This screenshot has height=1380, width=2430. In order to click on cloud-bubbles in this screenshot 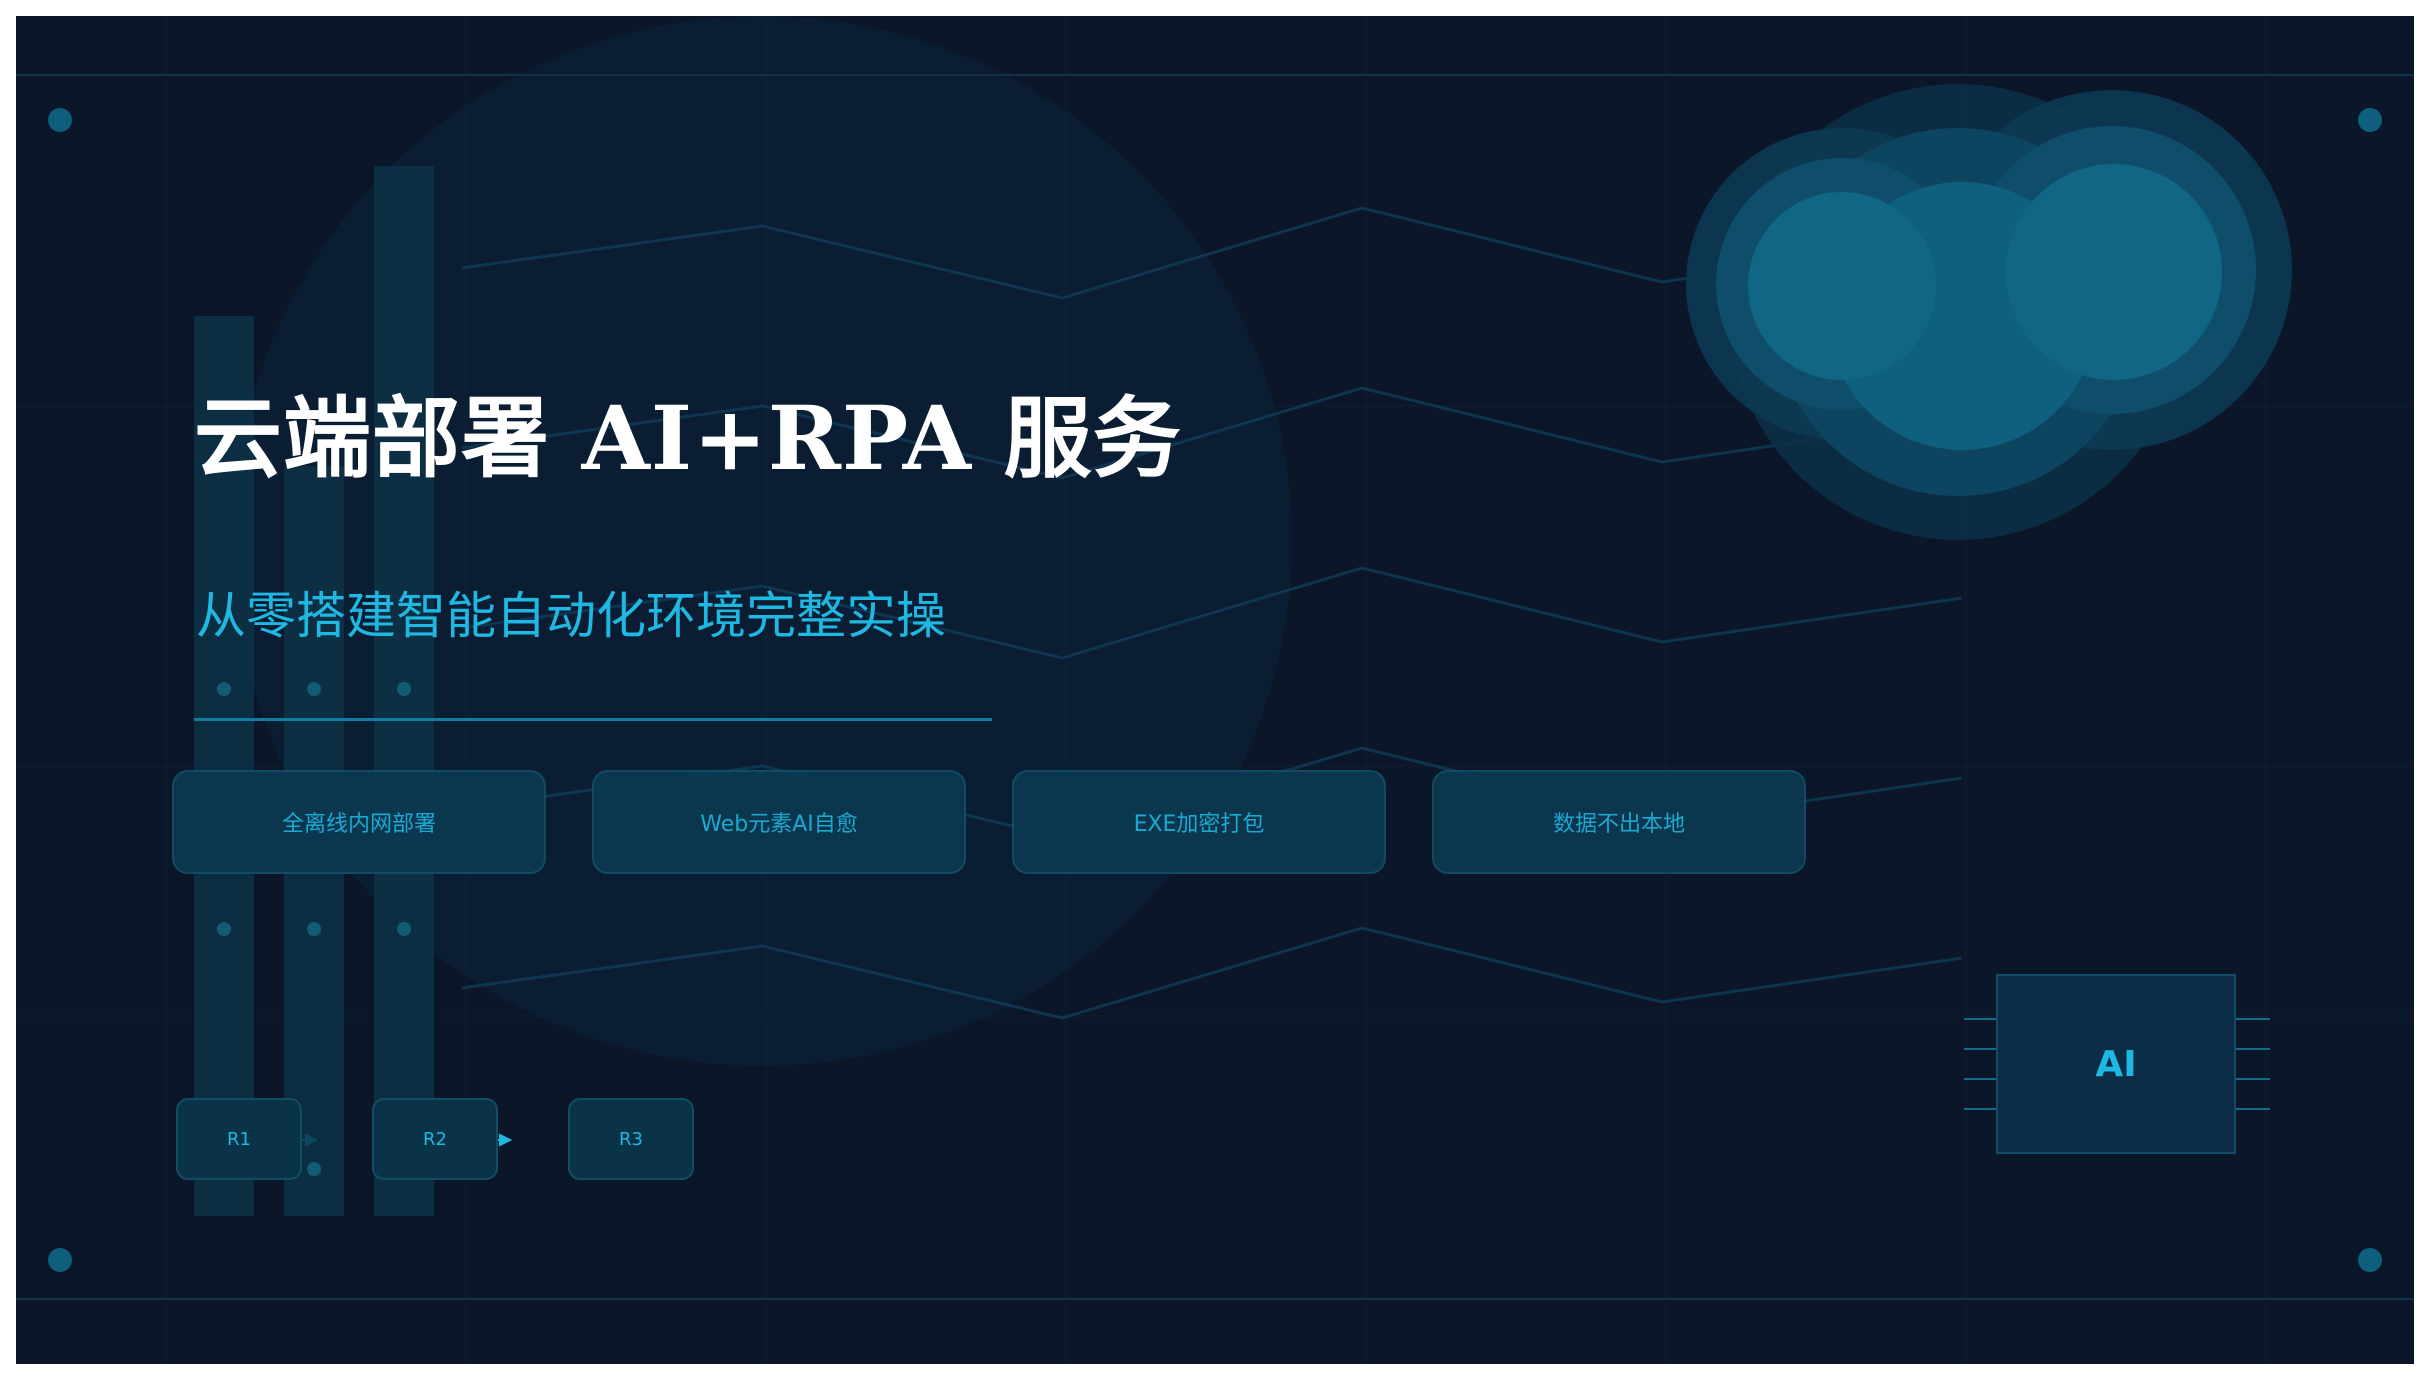, I will do `click(1989, 312)`.